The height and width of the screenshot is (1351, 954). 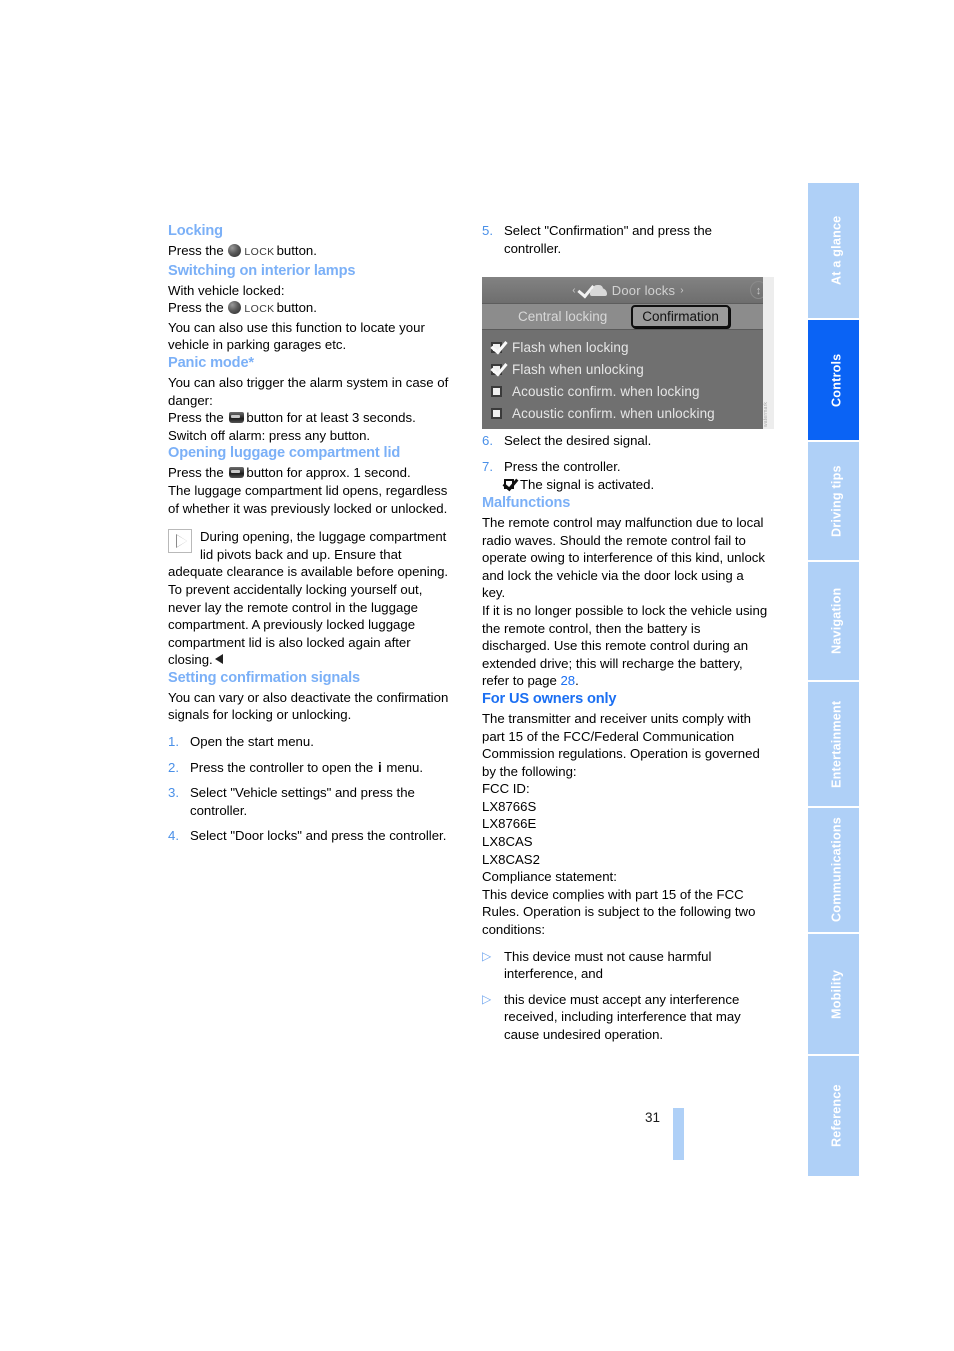 What do you see at coordinates (606, 391) in the screenshot?
I see `lcd-option-label: Acoustic confirm. when locking` at bounding box center [606, 391].